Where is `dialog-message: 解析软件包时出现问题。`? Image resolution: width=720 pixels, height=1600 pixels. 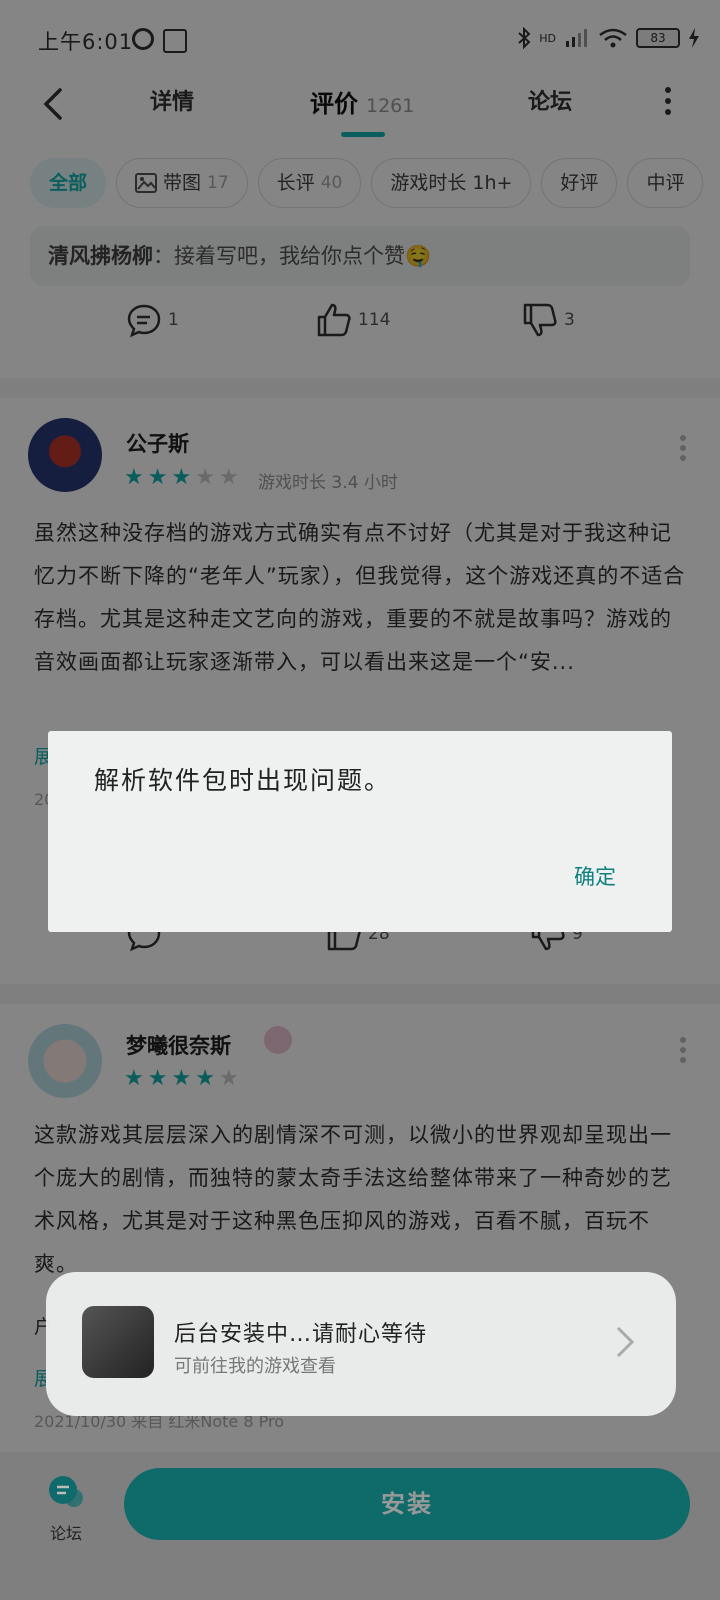
dialog-message: 解析软件包时出现问题。 is located at coordinates (243, 780).